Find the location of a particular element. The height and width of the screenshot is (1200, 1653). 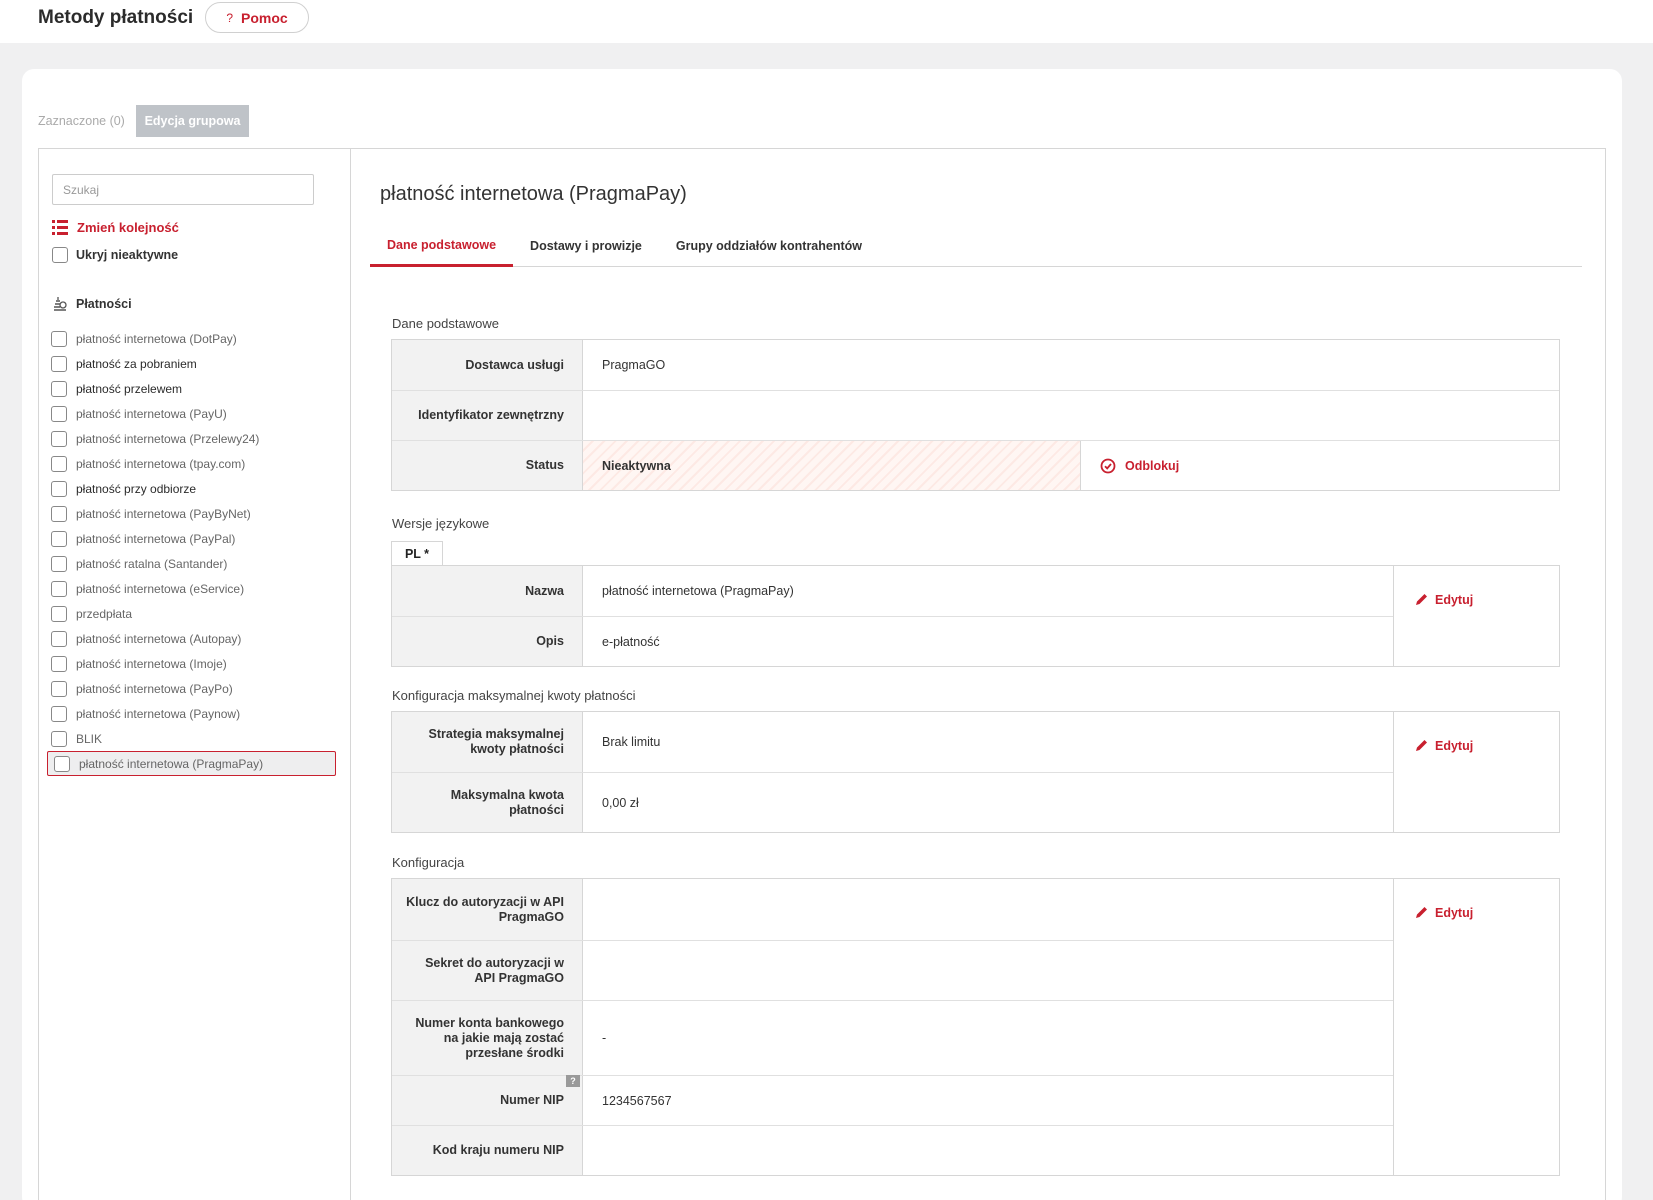

top-bar: Metody płatności ? Pomoc is located at coordinates (826, 21).